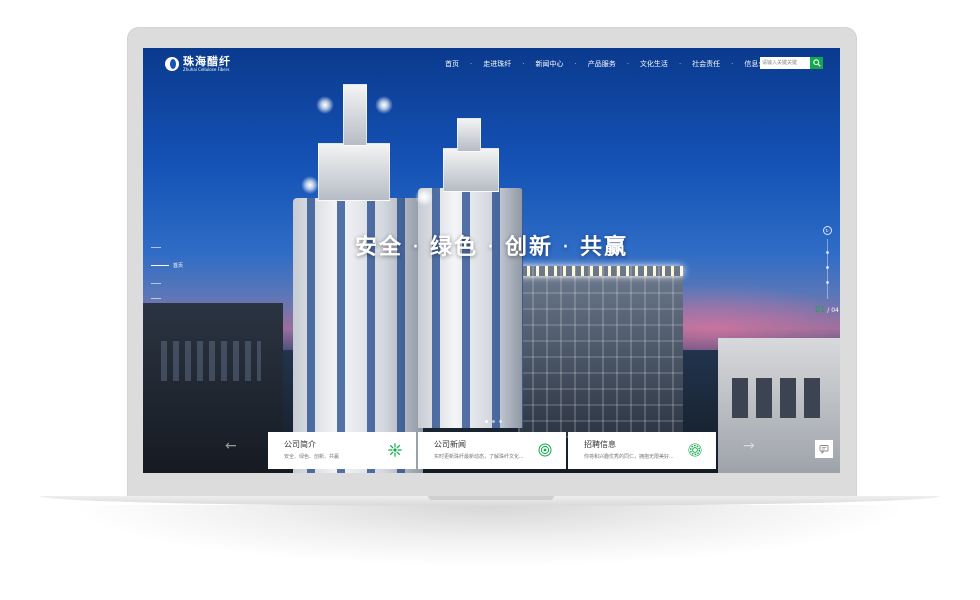 The width and height of the screenshot is (980, 600). Describe the element at coordinates (342, 450) in the screenshot. I see `feature-card-company-profile: 公司简介 安全、绿色、创新、共赢` at that location.